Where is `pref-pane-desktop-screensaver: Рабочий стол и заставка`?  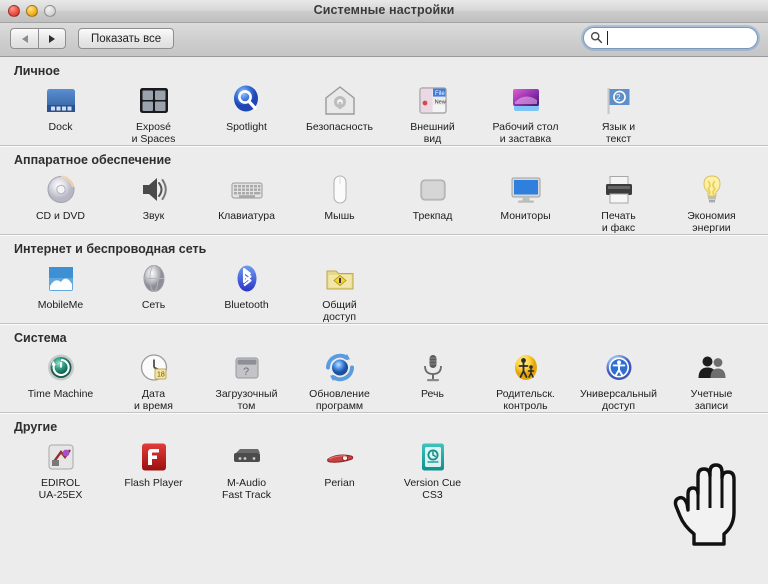
pref-pane-desktop-screensaver: Рабочий стол и заставка is located at coordinates (525, 113).